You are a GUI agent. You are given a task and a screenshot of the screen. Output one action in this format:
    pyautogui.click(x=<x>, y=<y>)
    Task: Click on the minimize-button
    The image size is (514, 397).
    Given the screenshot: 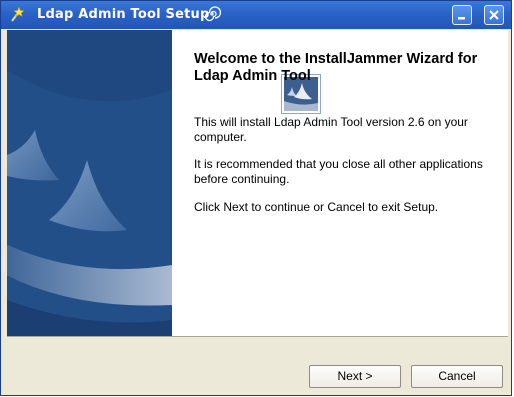 What is the action you would take?
    pyautogui.click(x=462, y=15)
    